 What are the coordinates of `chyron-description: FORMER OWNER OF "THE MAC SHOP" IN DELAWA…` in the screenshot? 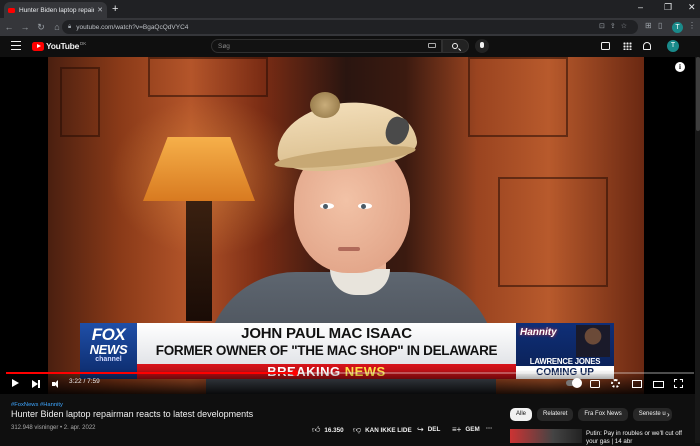 It's located at (326, 350).